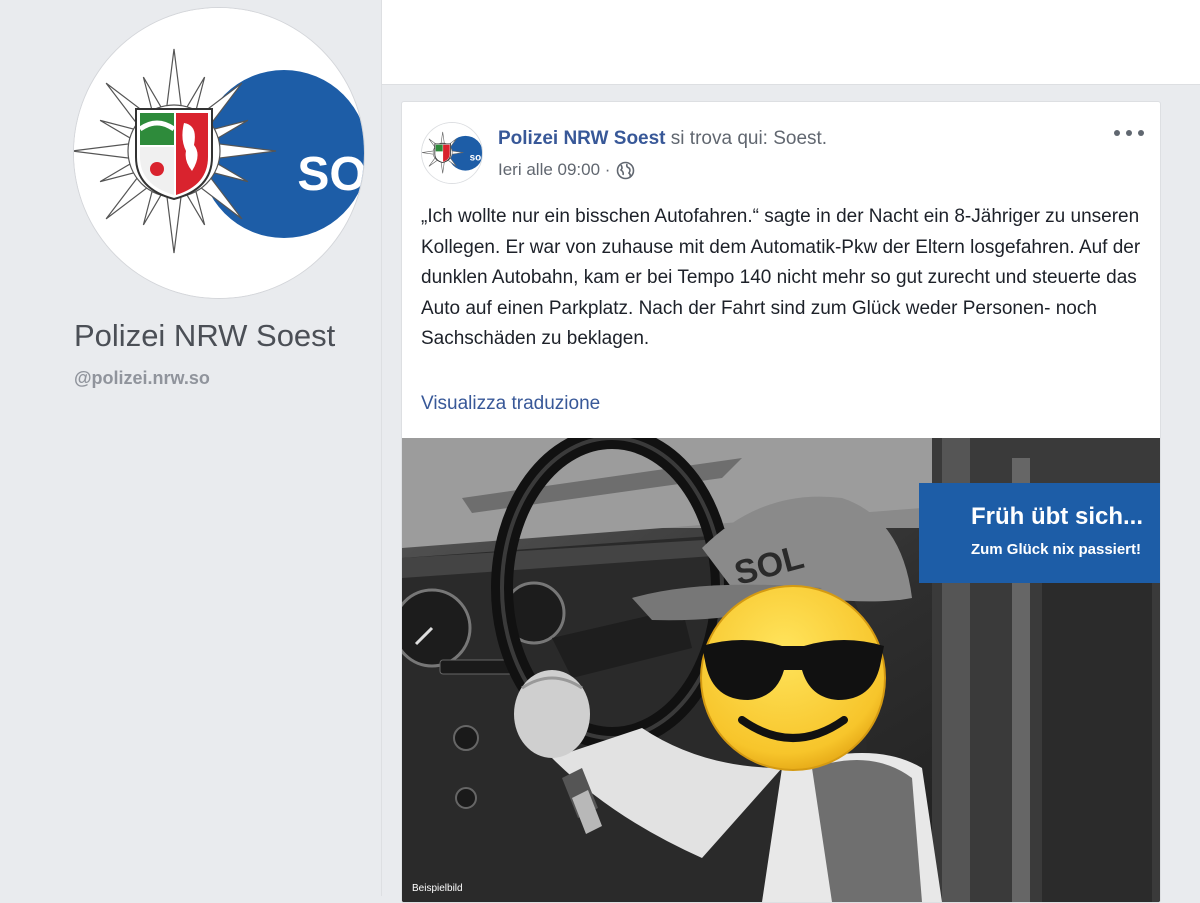  I want to click on logo-text: SO, so click(330, 174).